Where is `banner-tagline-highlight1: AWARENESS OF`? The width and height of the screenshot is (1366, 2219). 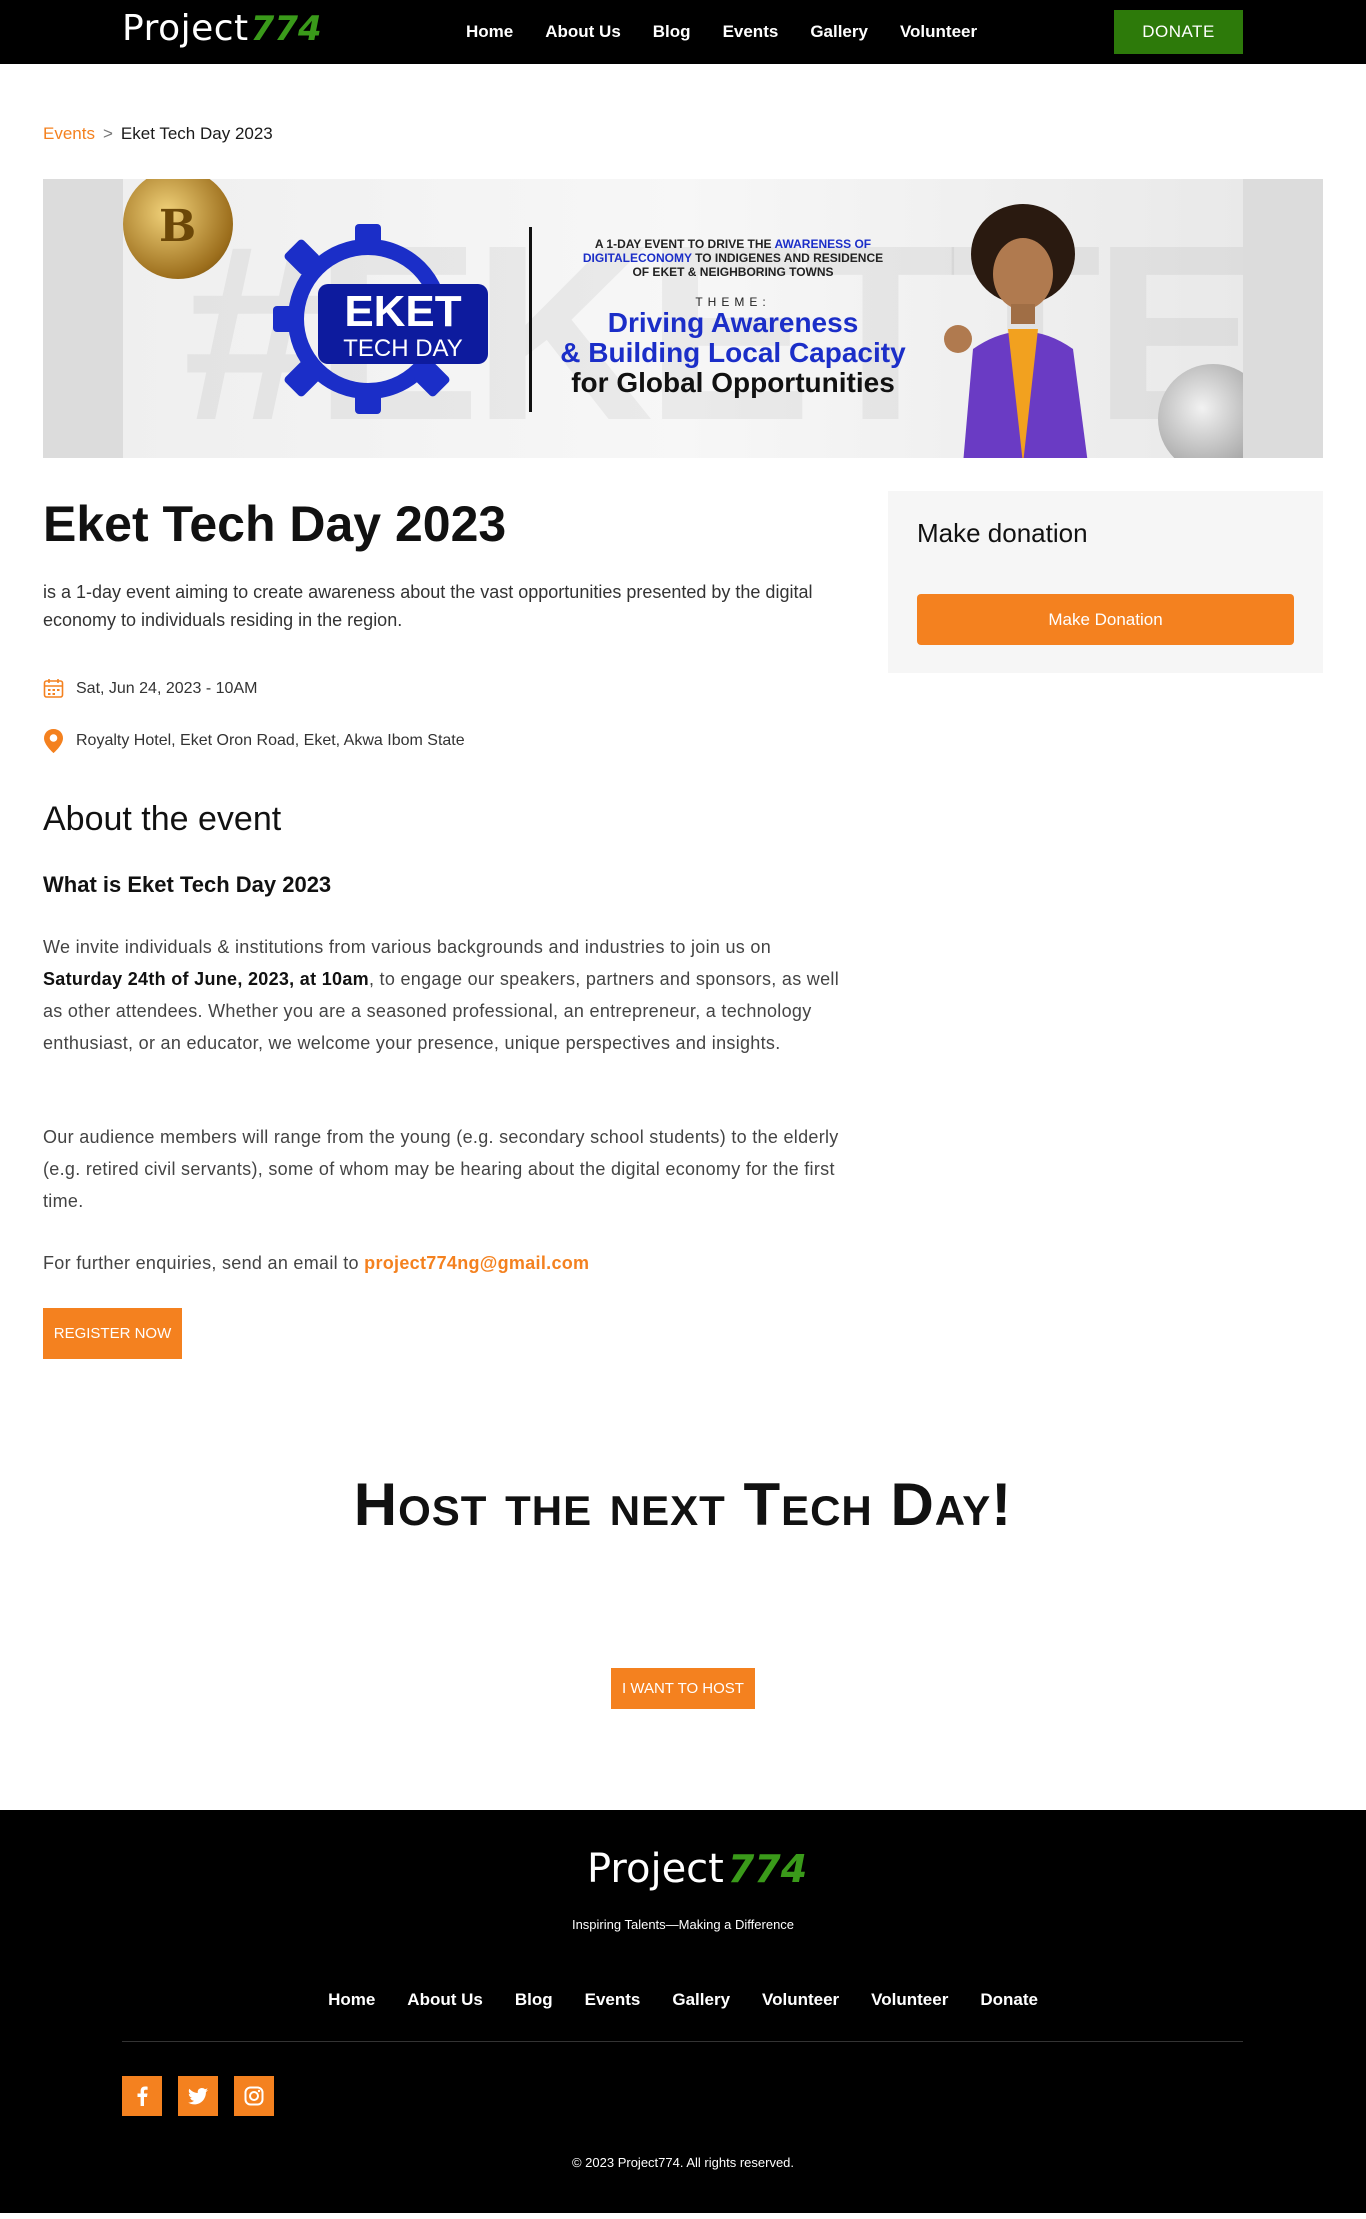 banner-tagline-highlight1: AWARENESS OF is located at coordinates (823, 244).